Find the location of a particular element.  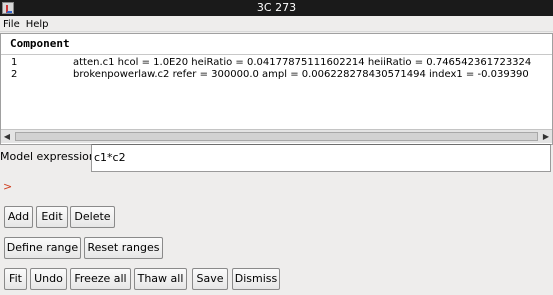

fit-button: Fit is located at coordinates (15, 279).